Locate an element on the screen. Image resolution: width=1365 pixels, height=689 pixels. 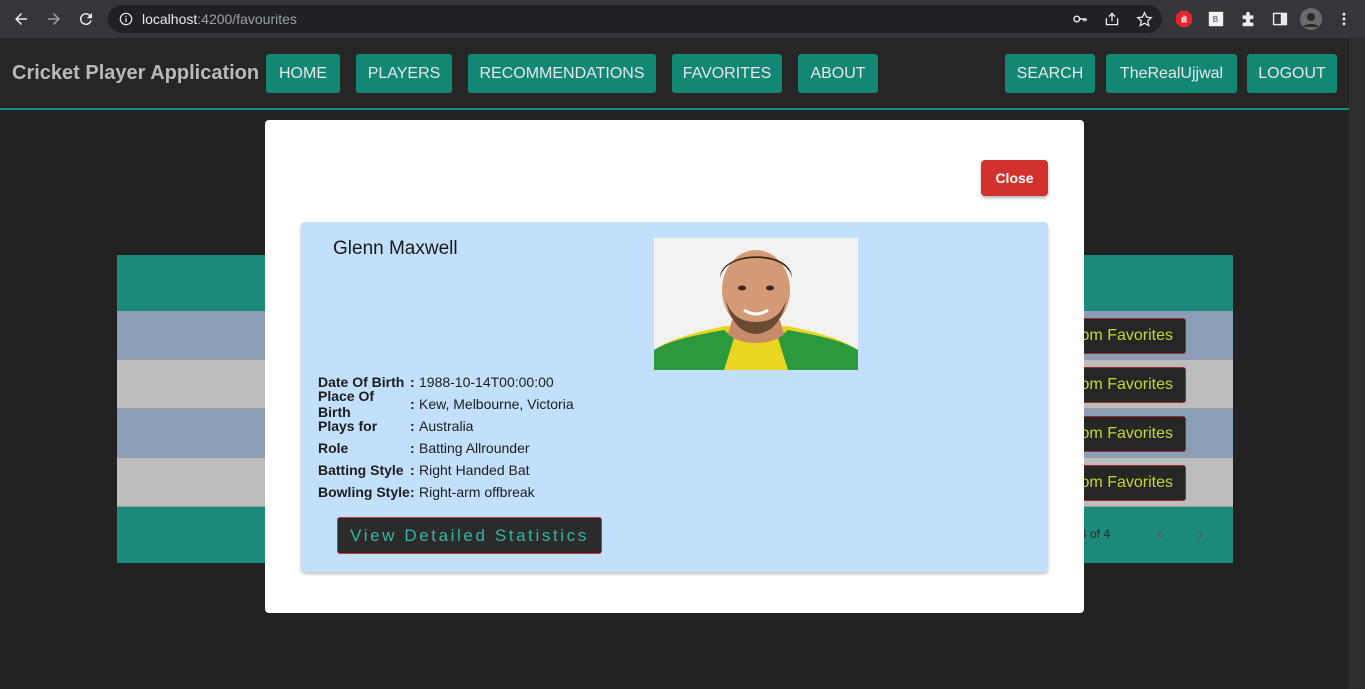
nav-search-button: SEARCH is located at coordinates (1050, 73).